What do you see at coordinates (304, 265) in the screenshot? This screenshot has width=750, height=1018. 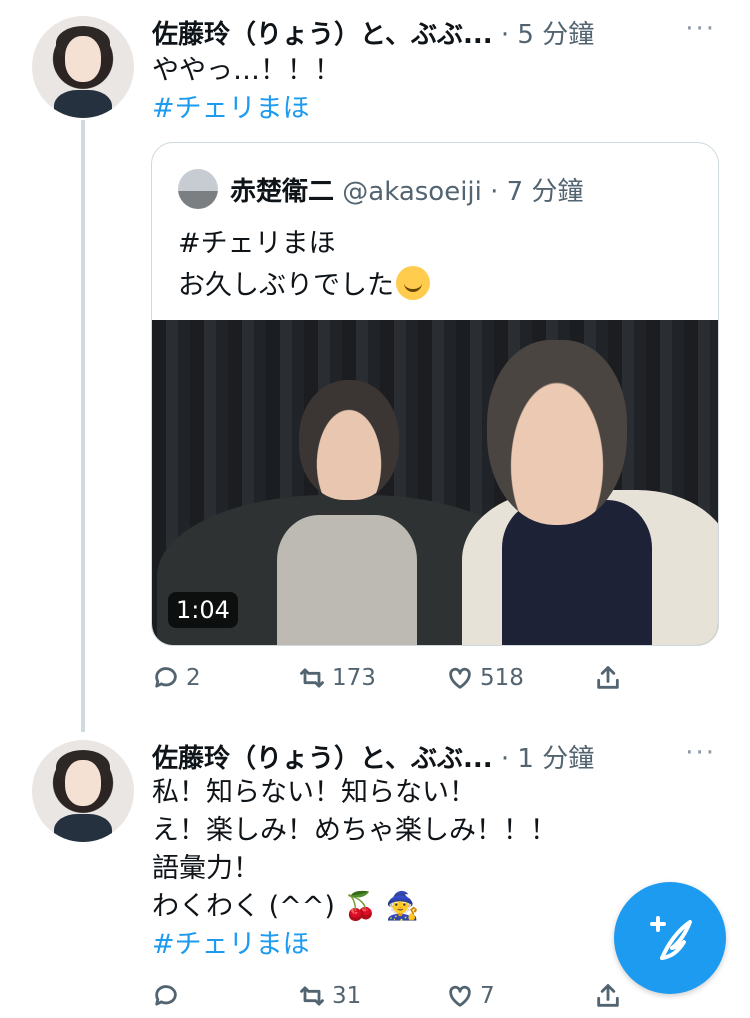 I see `quote-text: #チェリまほ お久しぶりでした` at bounding box center [304, 265].